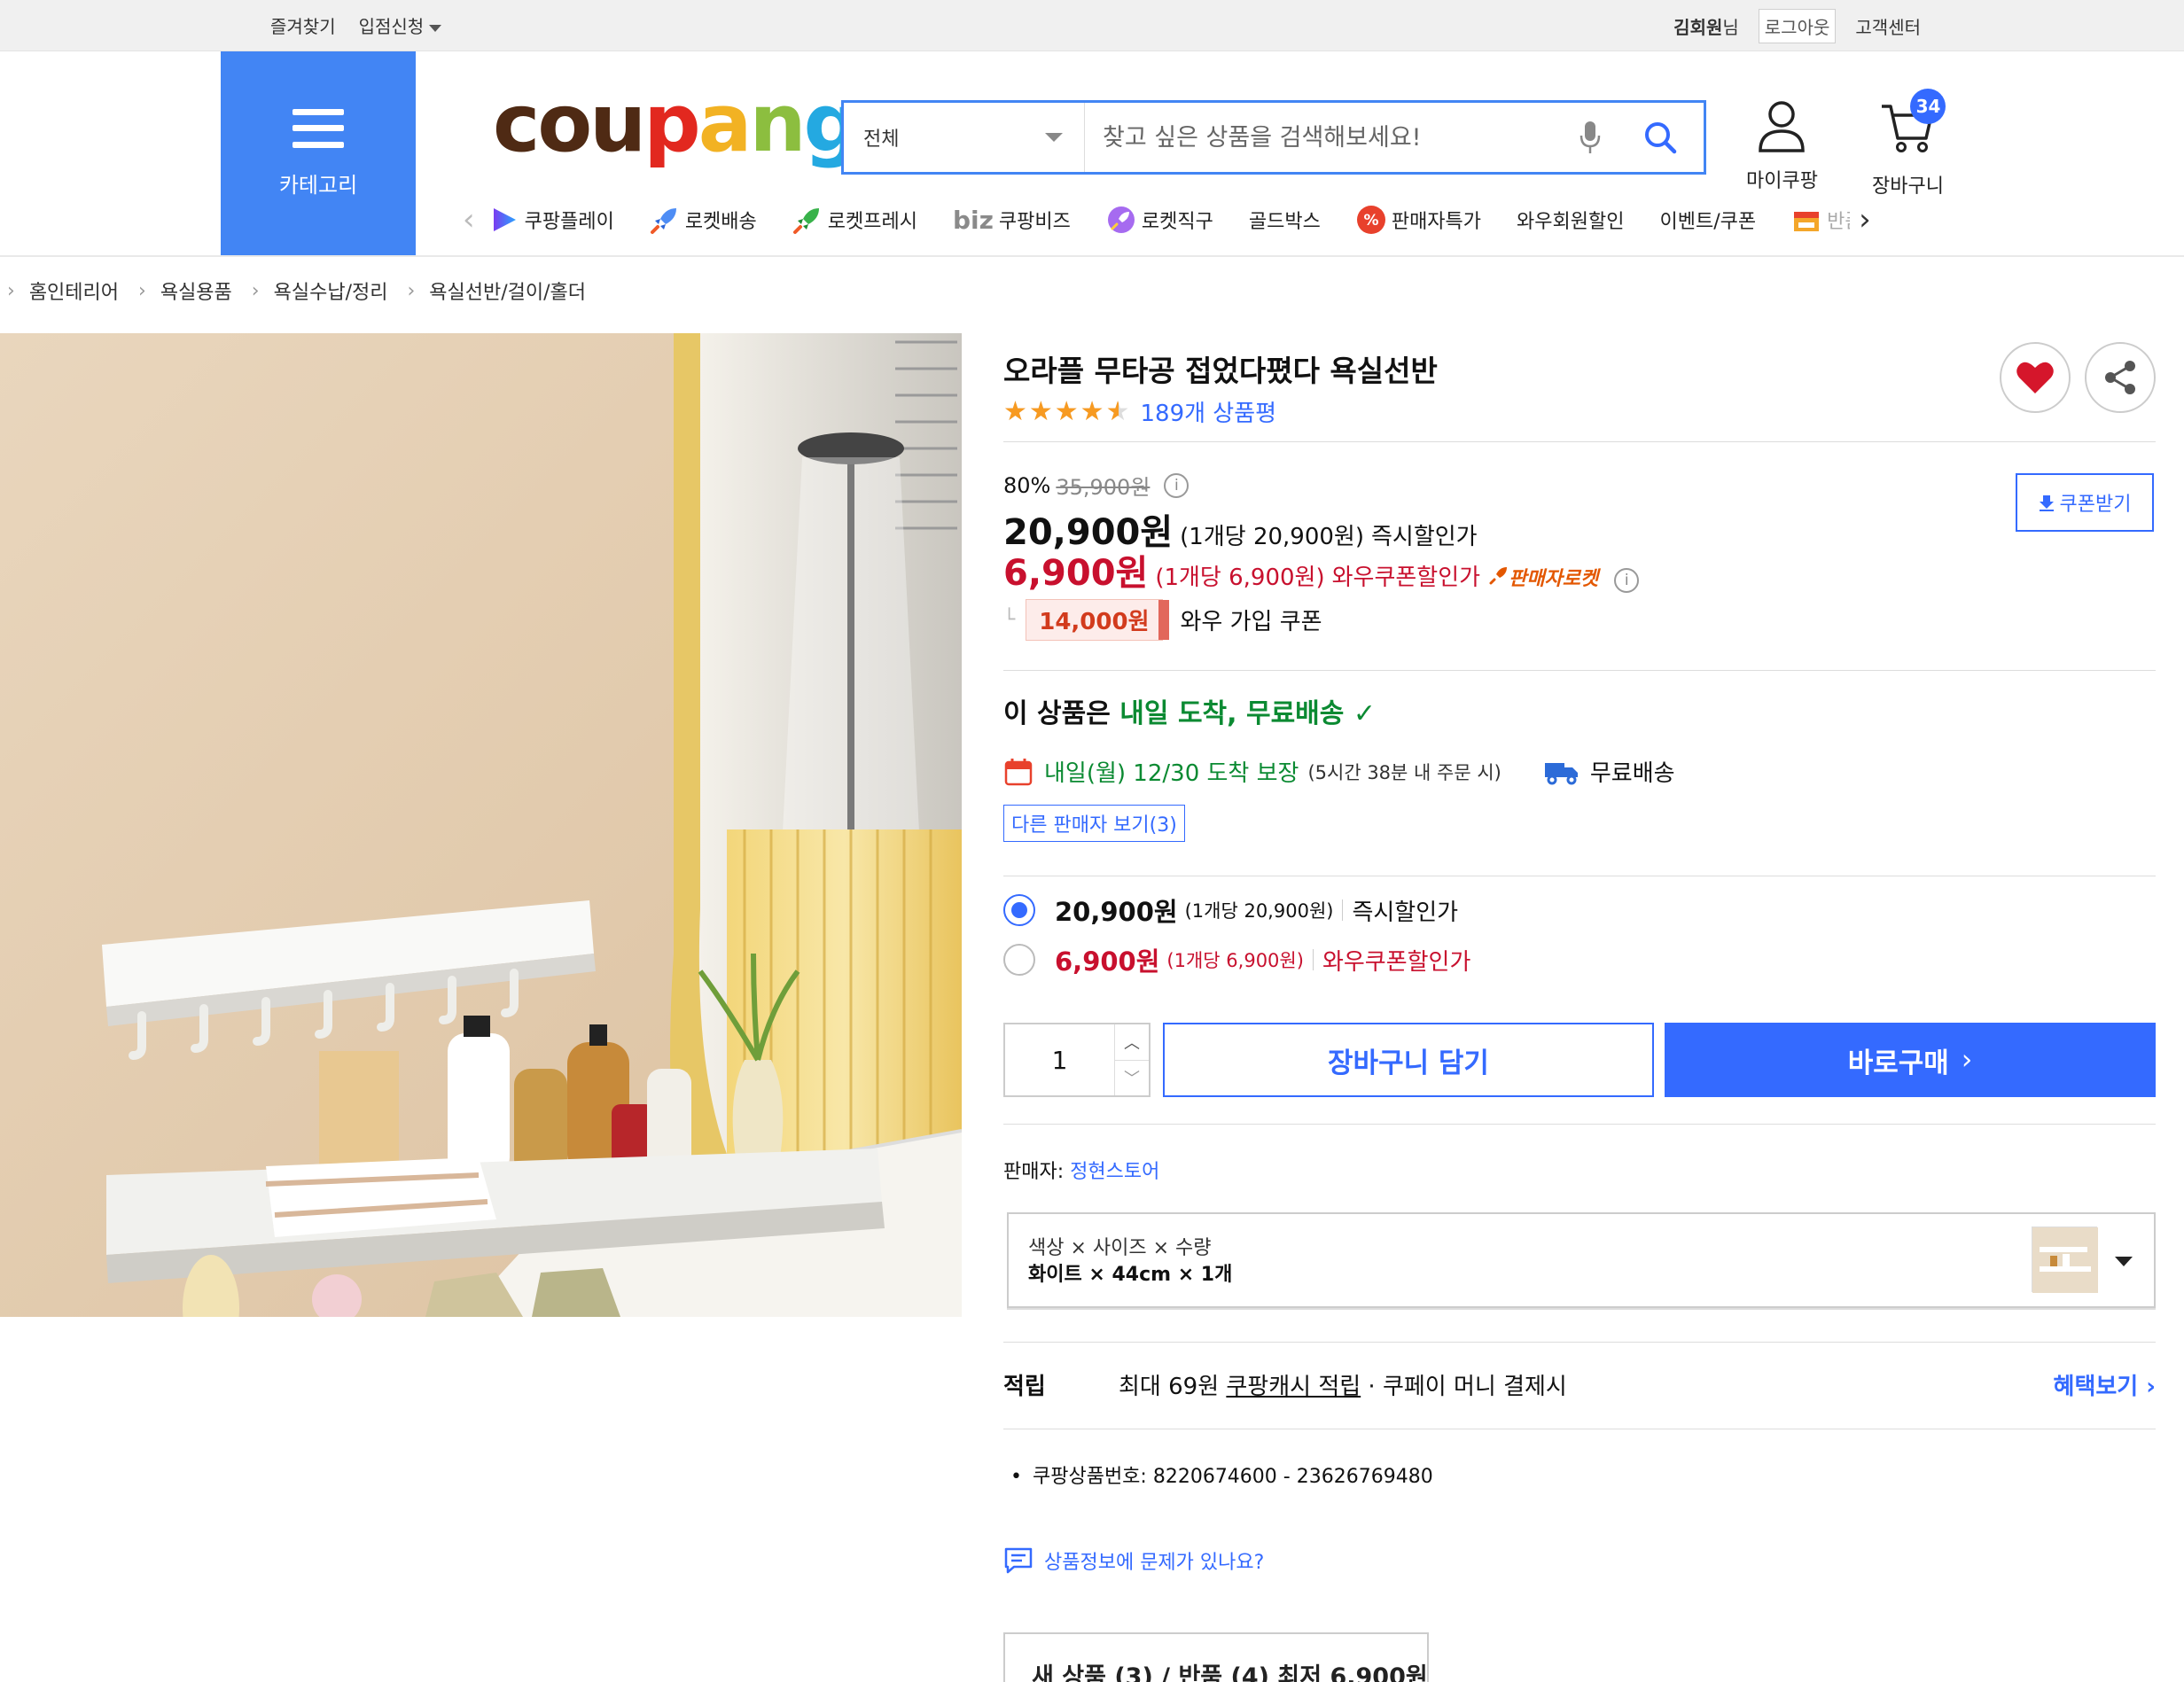 This screenshot has height=1682, width=2184. I want to click on nav-prev-arrow-icon: ‹, so click(469, 220).